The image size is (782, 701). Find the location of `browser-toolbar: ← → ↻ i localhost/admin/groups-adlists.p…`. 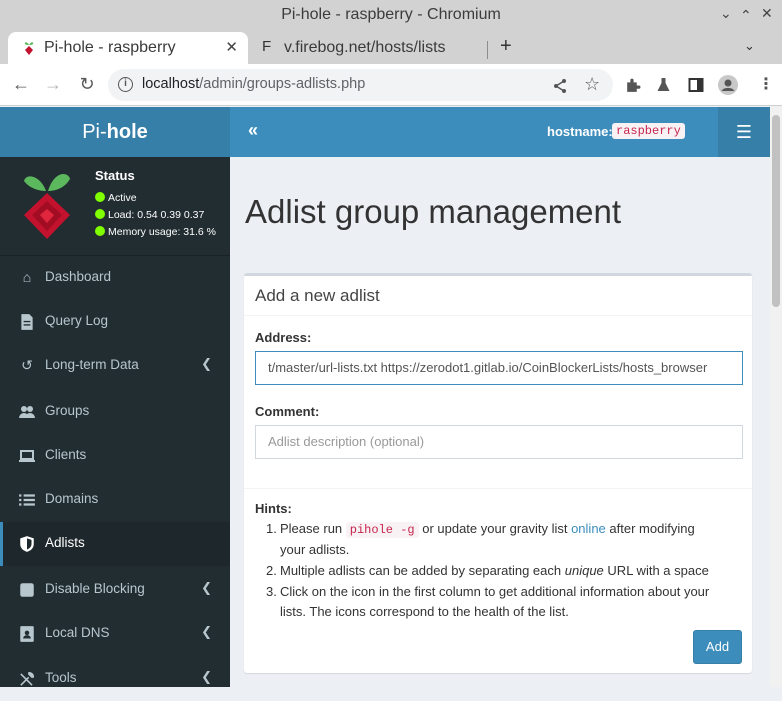

browser-toolbar: ← → ↻ i localhost/admin/groups-adlists.p… is located at coordinates (391, 85).